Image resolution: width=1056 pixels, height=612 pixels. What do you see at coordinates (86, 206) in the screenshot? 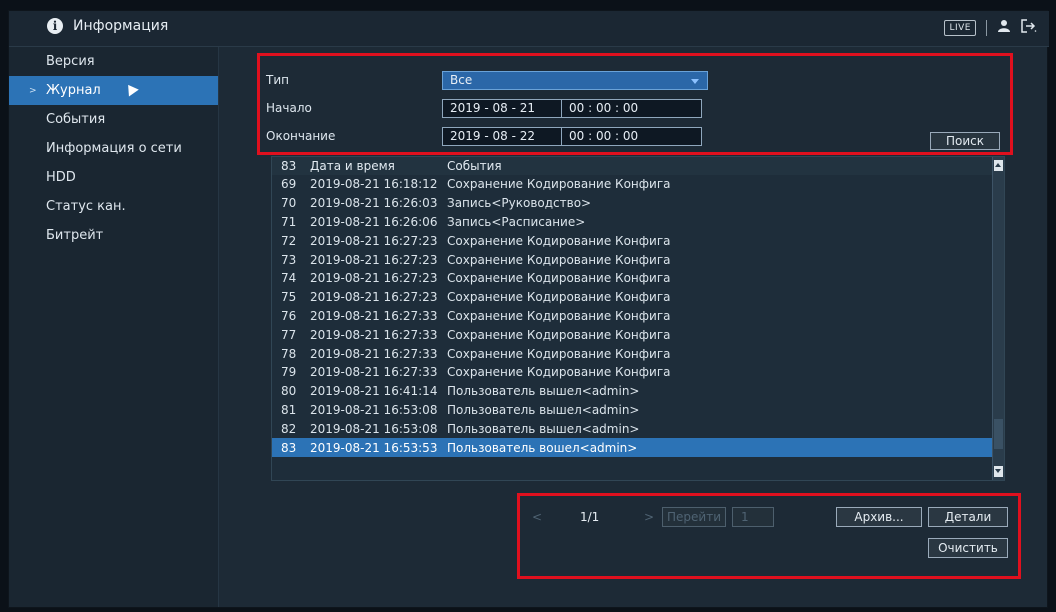
I see `sidebar-item-label: Статус кан.` at bounding box center [86, 206].